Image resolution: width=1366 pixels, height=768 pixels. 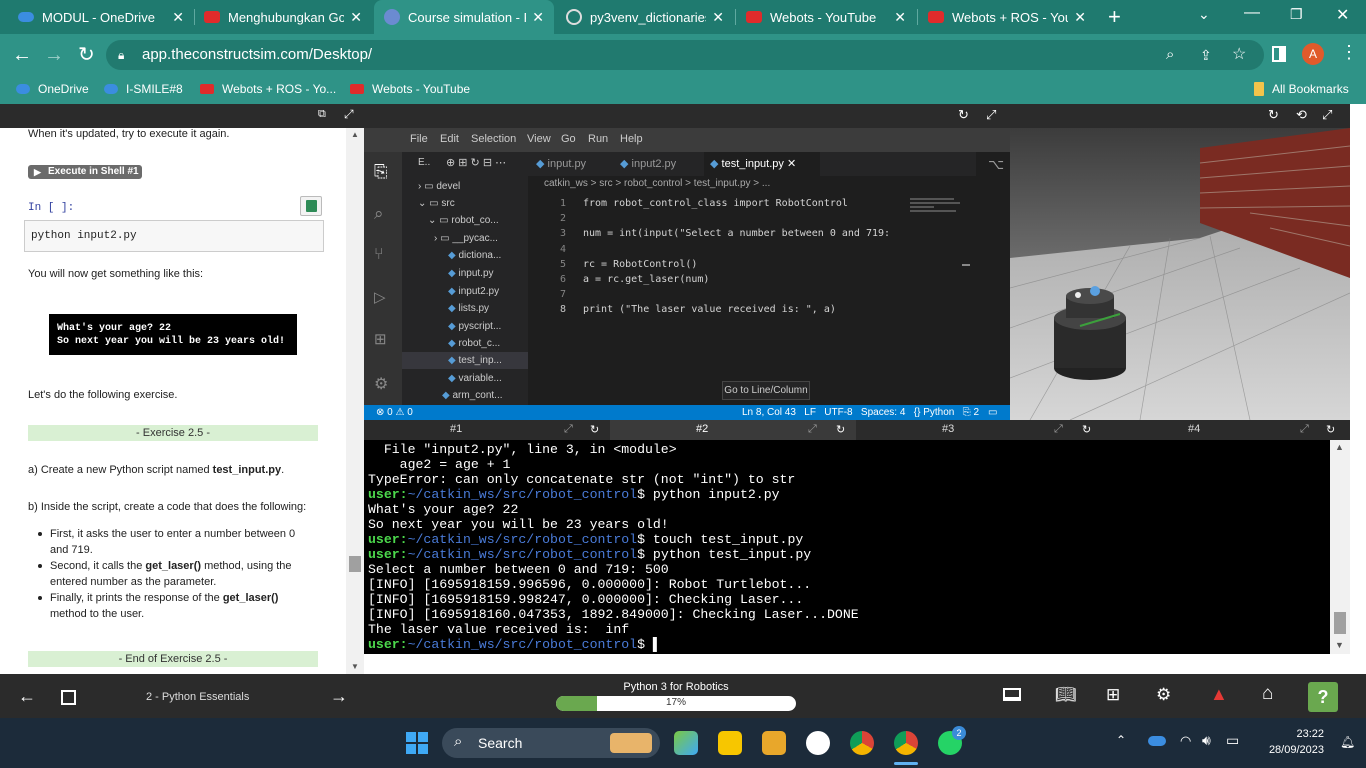 I want to click on scrollbar-thumb, so click(x=355, y=564).